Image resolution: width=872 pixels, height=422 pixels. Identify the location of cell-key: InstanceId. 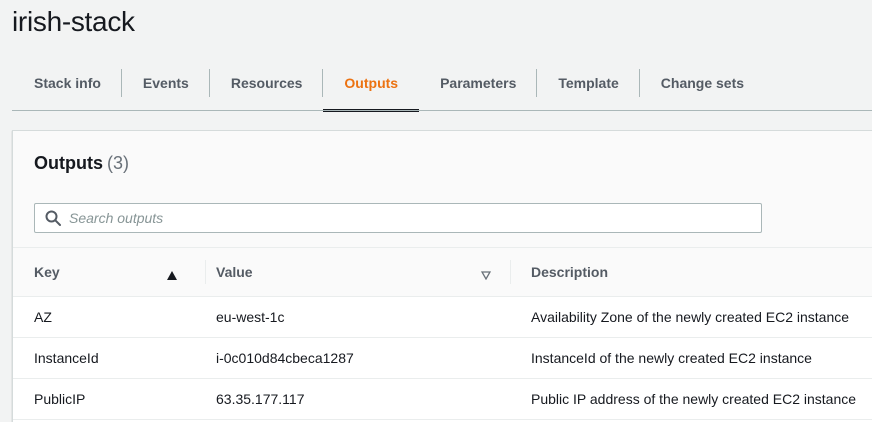
(66, 358).